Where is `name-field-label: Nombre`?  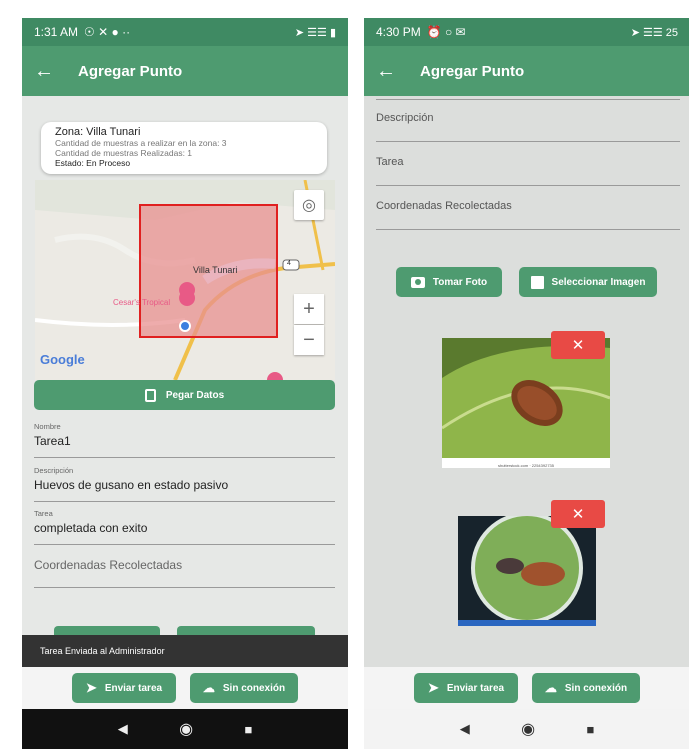
name-field-label: Nombre is located at coordinates (47, 426).